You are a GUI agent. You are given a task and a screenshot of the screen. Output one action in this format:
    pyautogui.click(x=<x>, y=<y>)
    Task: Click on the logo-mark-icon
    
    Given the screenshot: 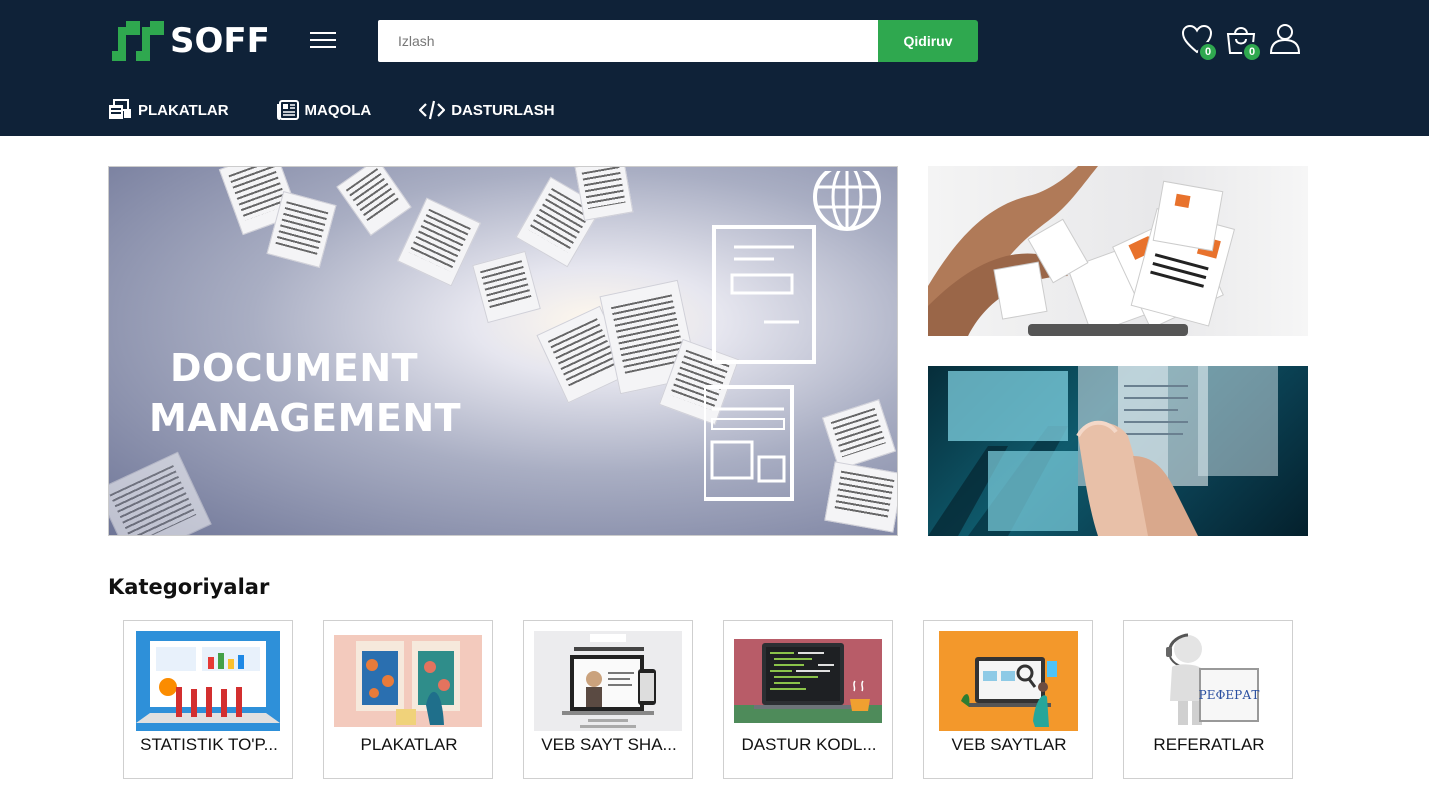 What is the action you would take?
    pyautogui.click(x=138, y=41)
    